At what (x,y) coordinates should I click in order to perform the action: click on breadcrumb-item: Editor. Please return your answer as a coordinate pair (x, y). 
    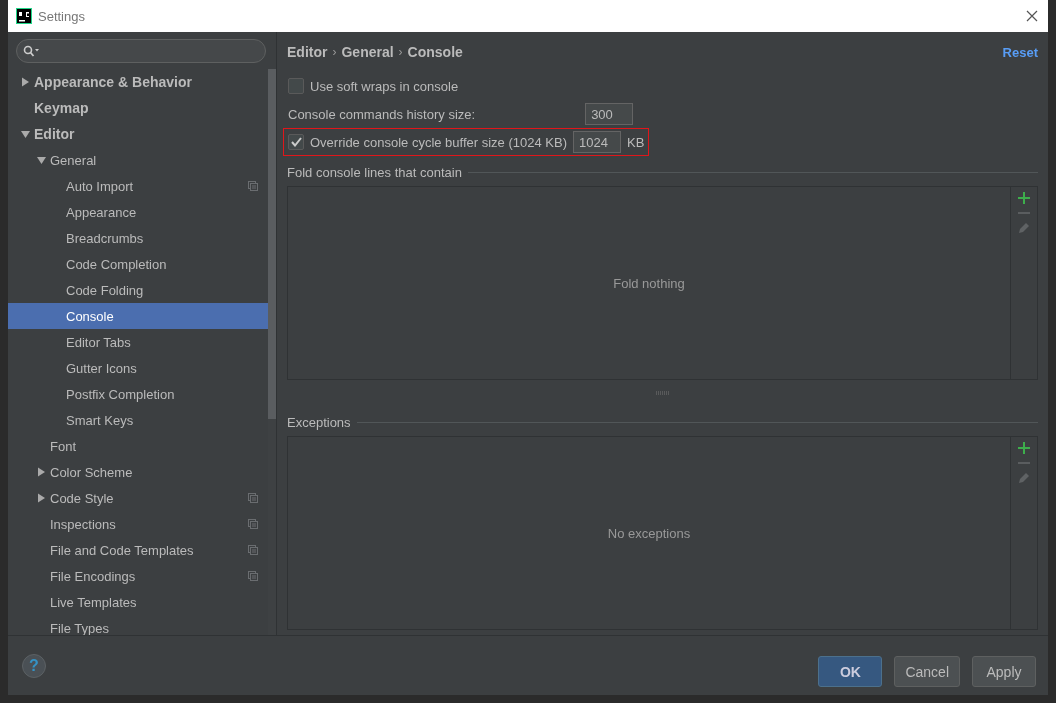
    Looking at the image, I should click on (307, 52).